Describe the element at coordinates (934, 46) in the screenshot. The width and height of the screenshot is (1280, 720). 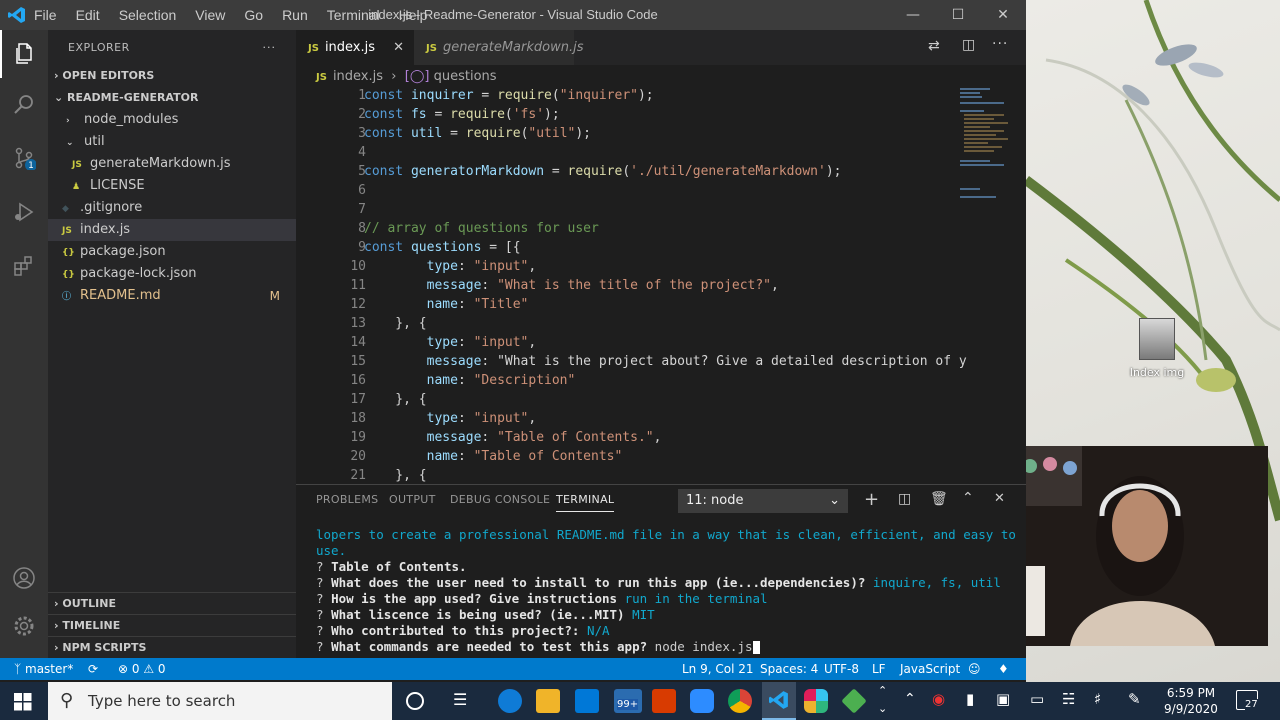
I see `compare-changes-icon: ⇄` at that location.